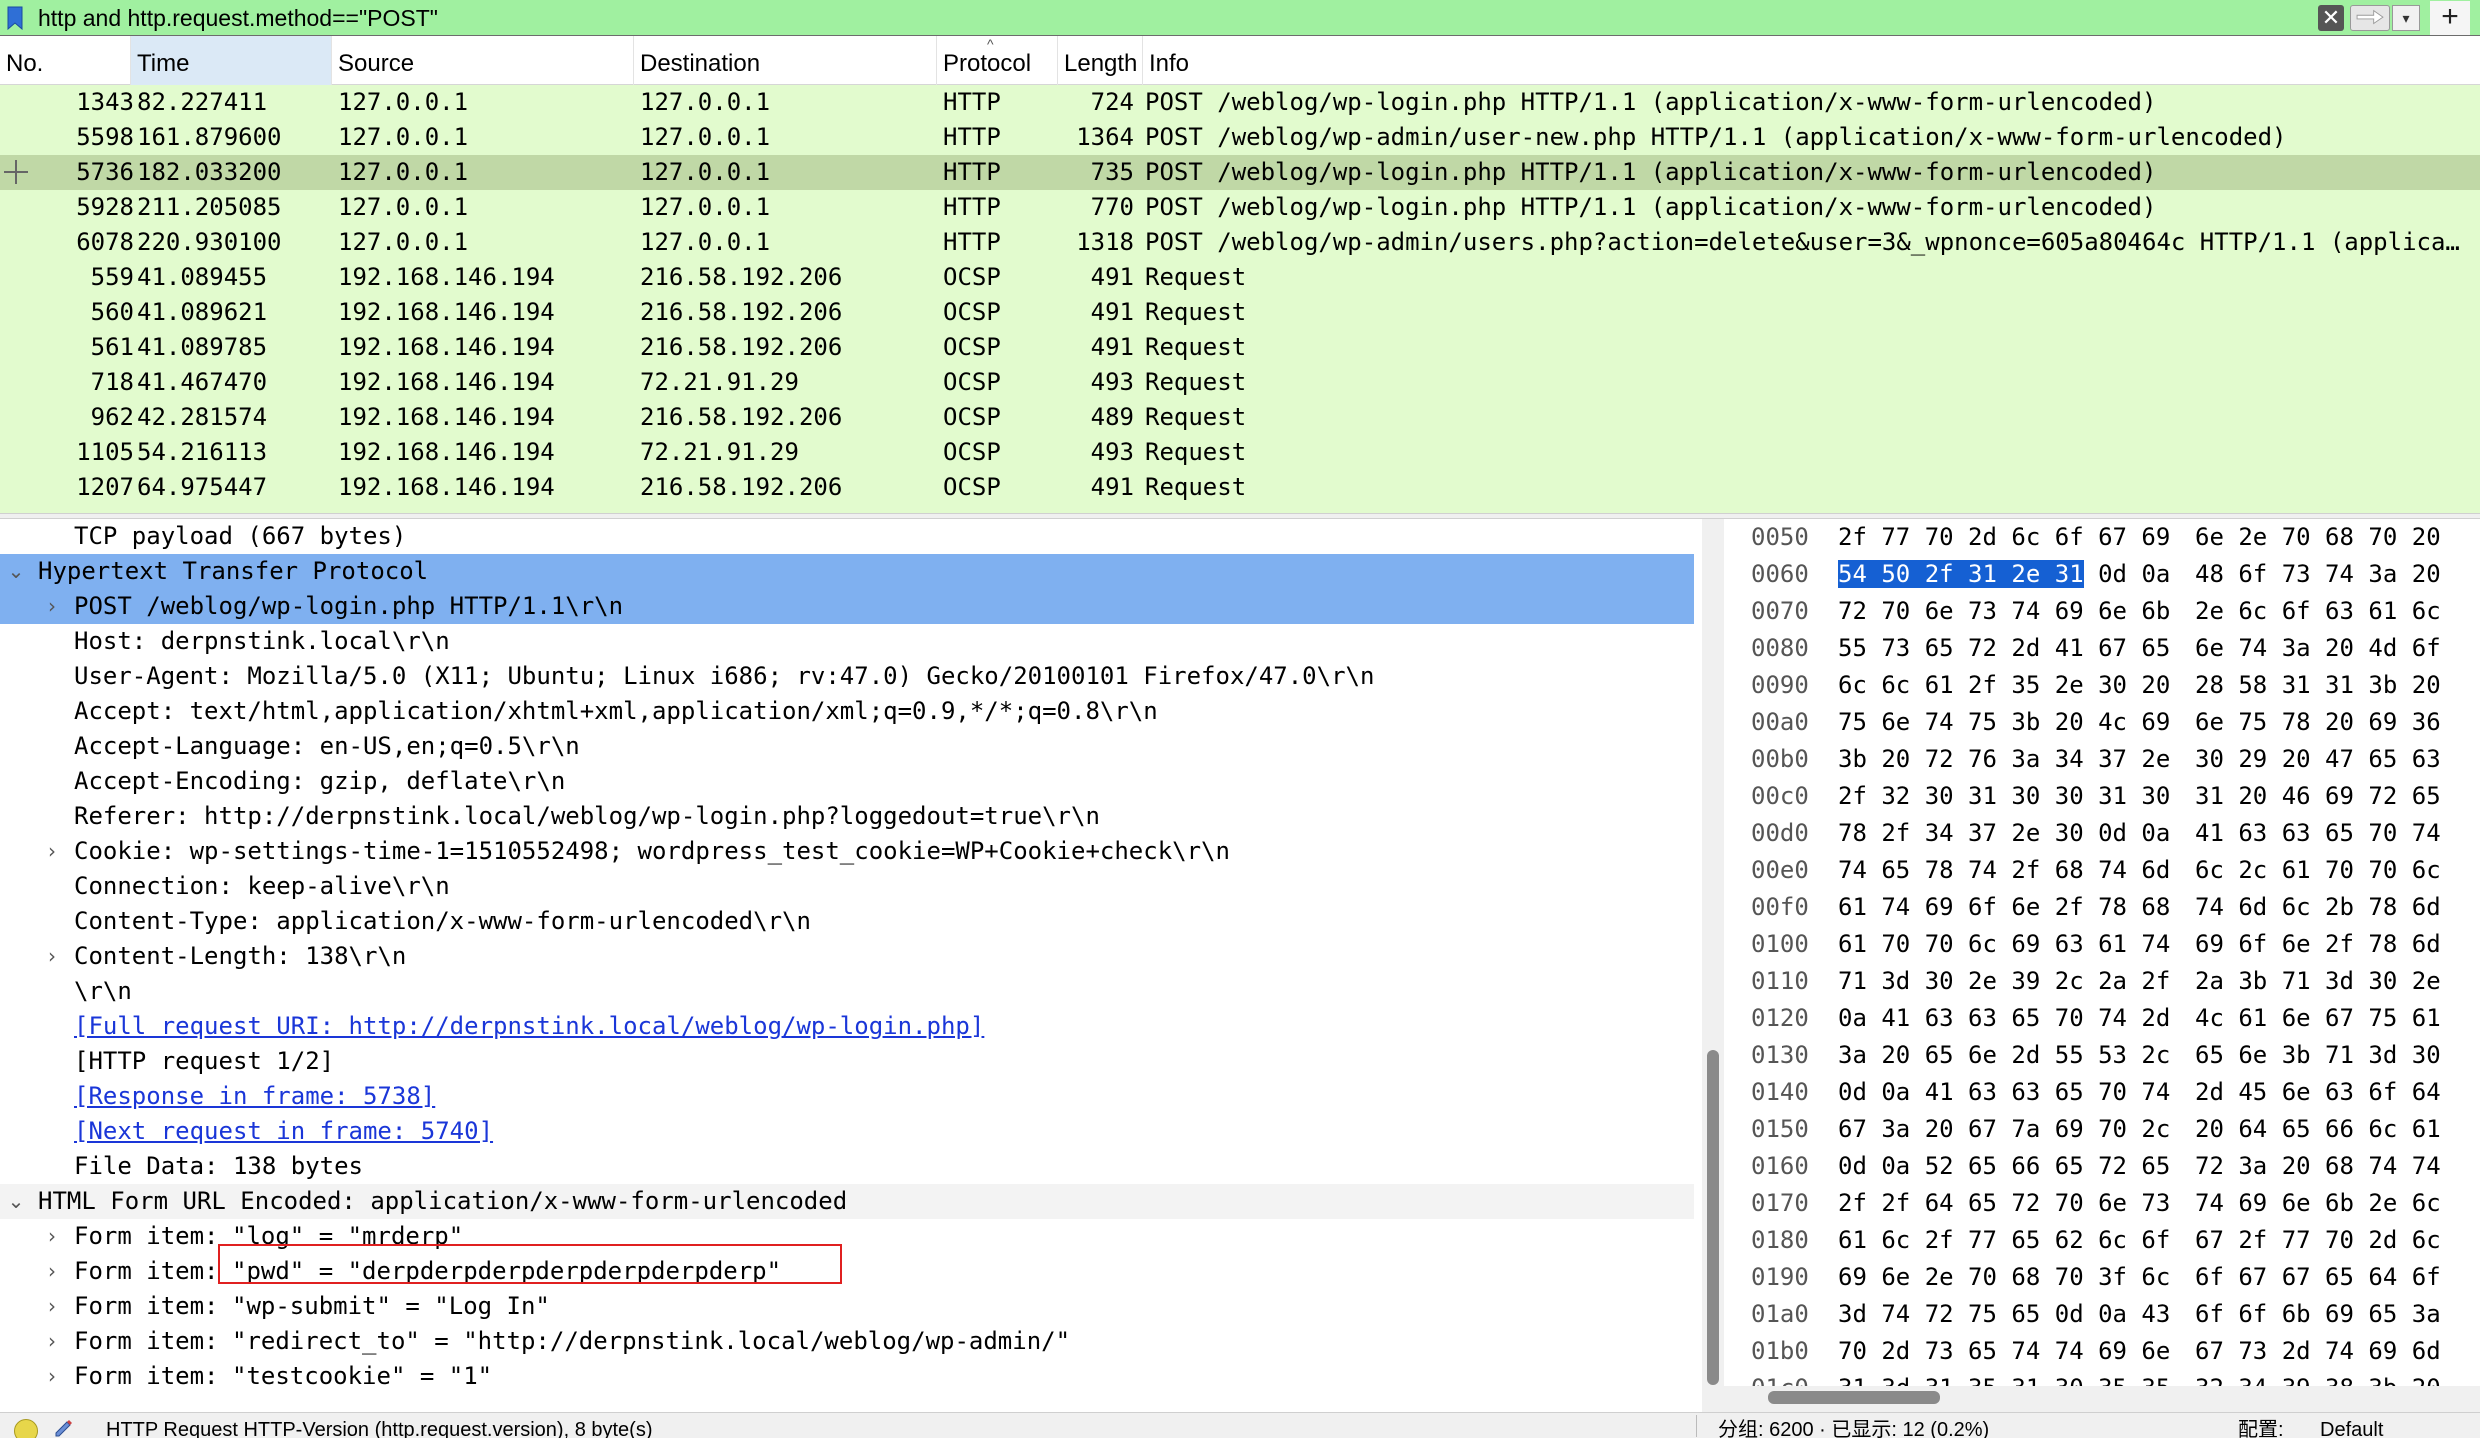 The height and width of the screenshot is (1438, 2480). I want to click on status-profile: Default, so click(2351, 1427).